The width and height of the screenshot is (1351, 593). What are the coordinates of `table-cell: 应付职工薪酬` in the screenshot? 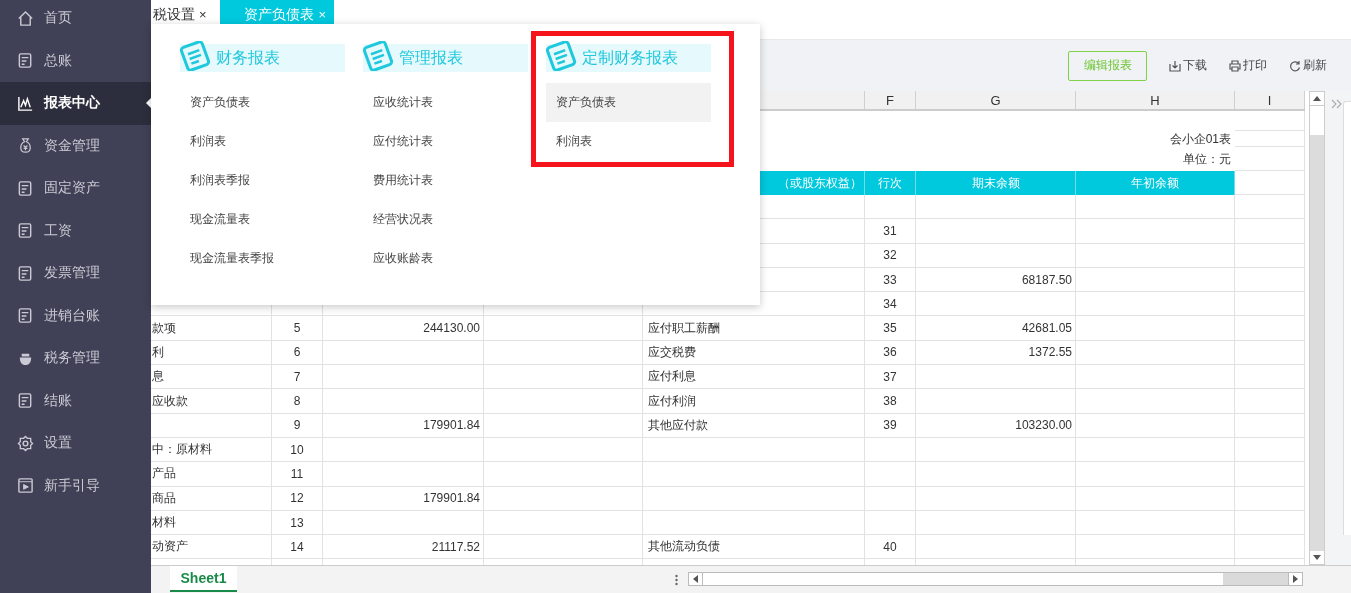 It's located at (754, 328).